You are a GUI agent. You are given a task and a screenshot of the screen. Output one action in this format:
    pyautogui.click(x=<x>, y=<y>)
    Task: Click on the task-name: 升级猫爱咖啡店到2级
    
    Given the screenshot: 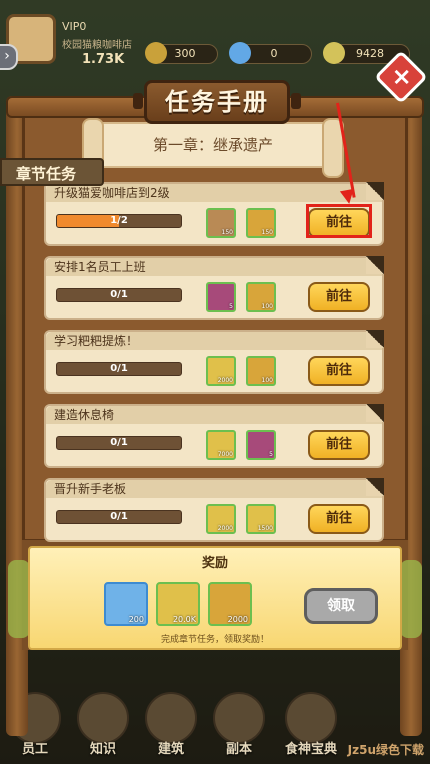 What is the action you would take?
    pyautogui.click(x=214, y=193)
    